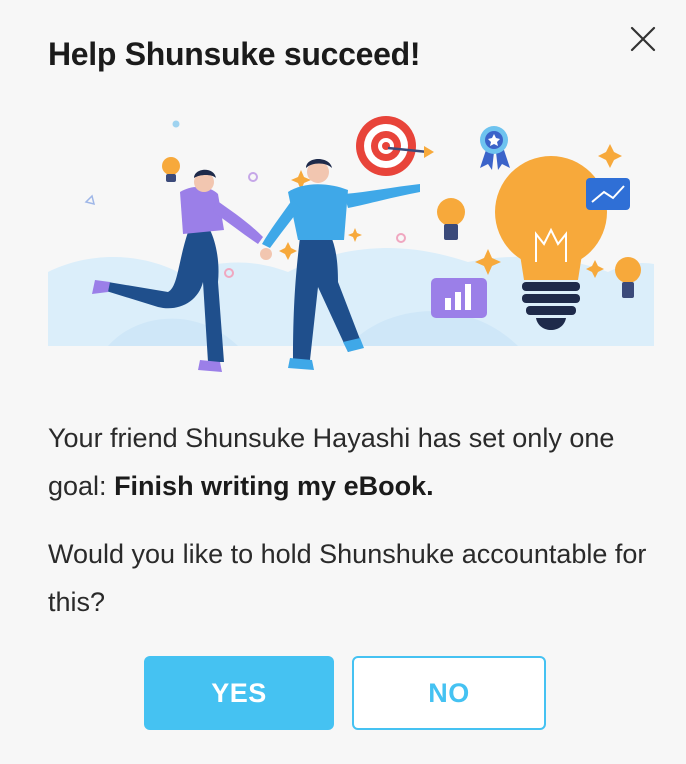 This screenshot has height=764, width=686. Describe the element at coordinates (239, 693) in the screenshot. I see `yes-button: YES` at that location.